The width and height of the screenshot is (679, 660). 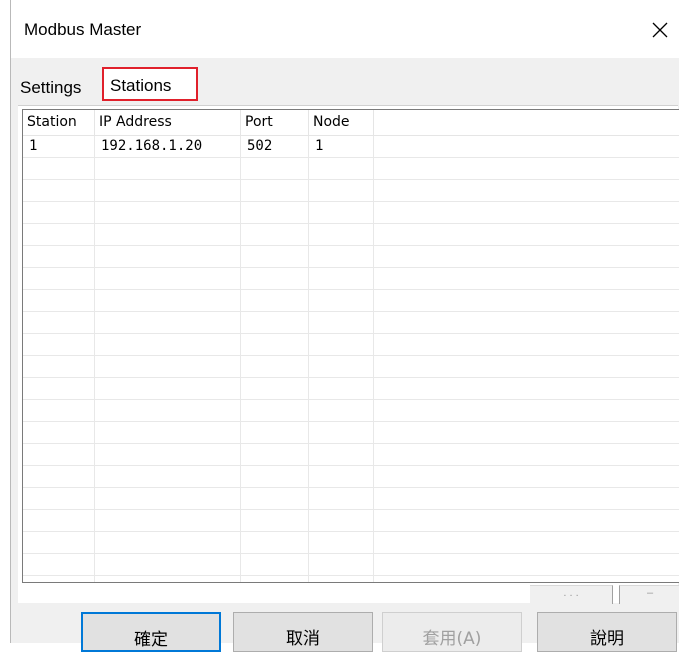 I want to click on apply-button: 套用(A), so click(x=452, y=632).